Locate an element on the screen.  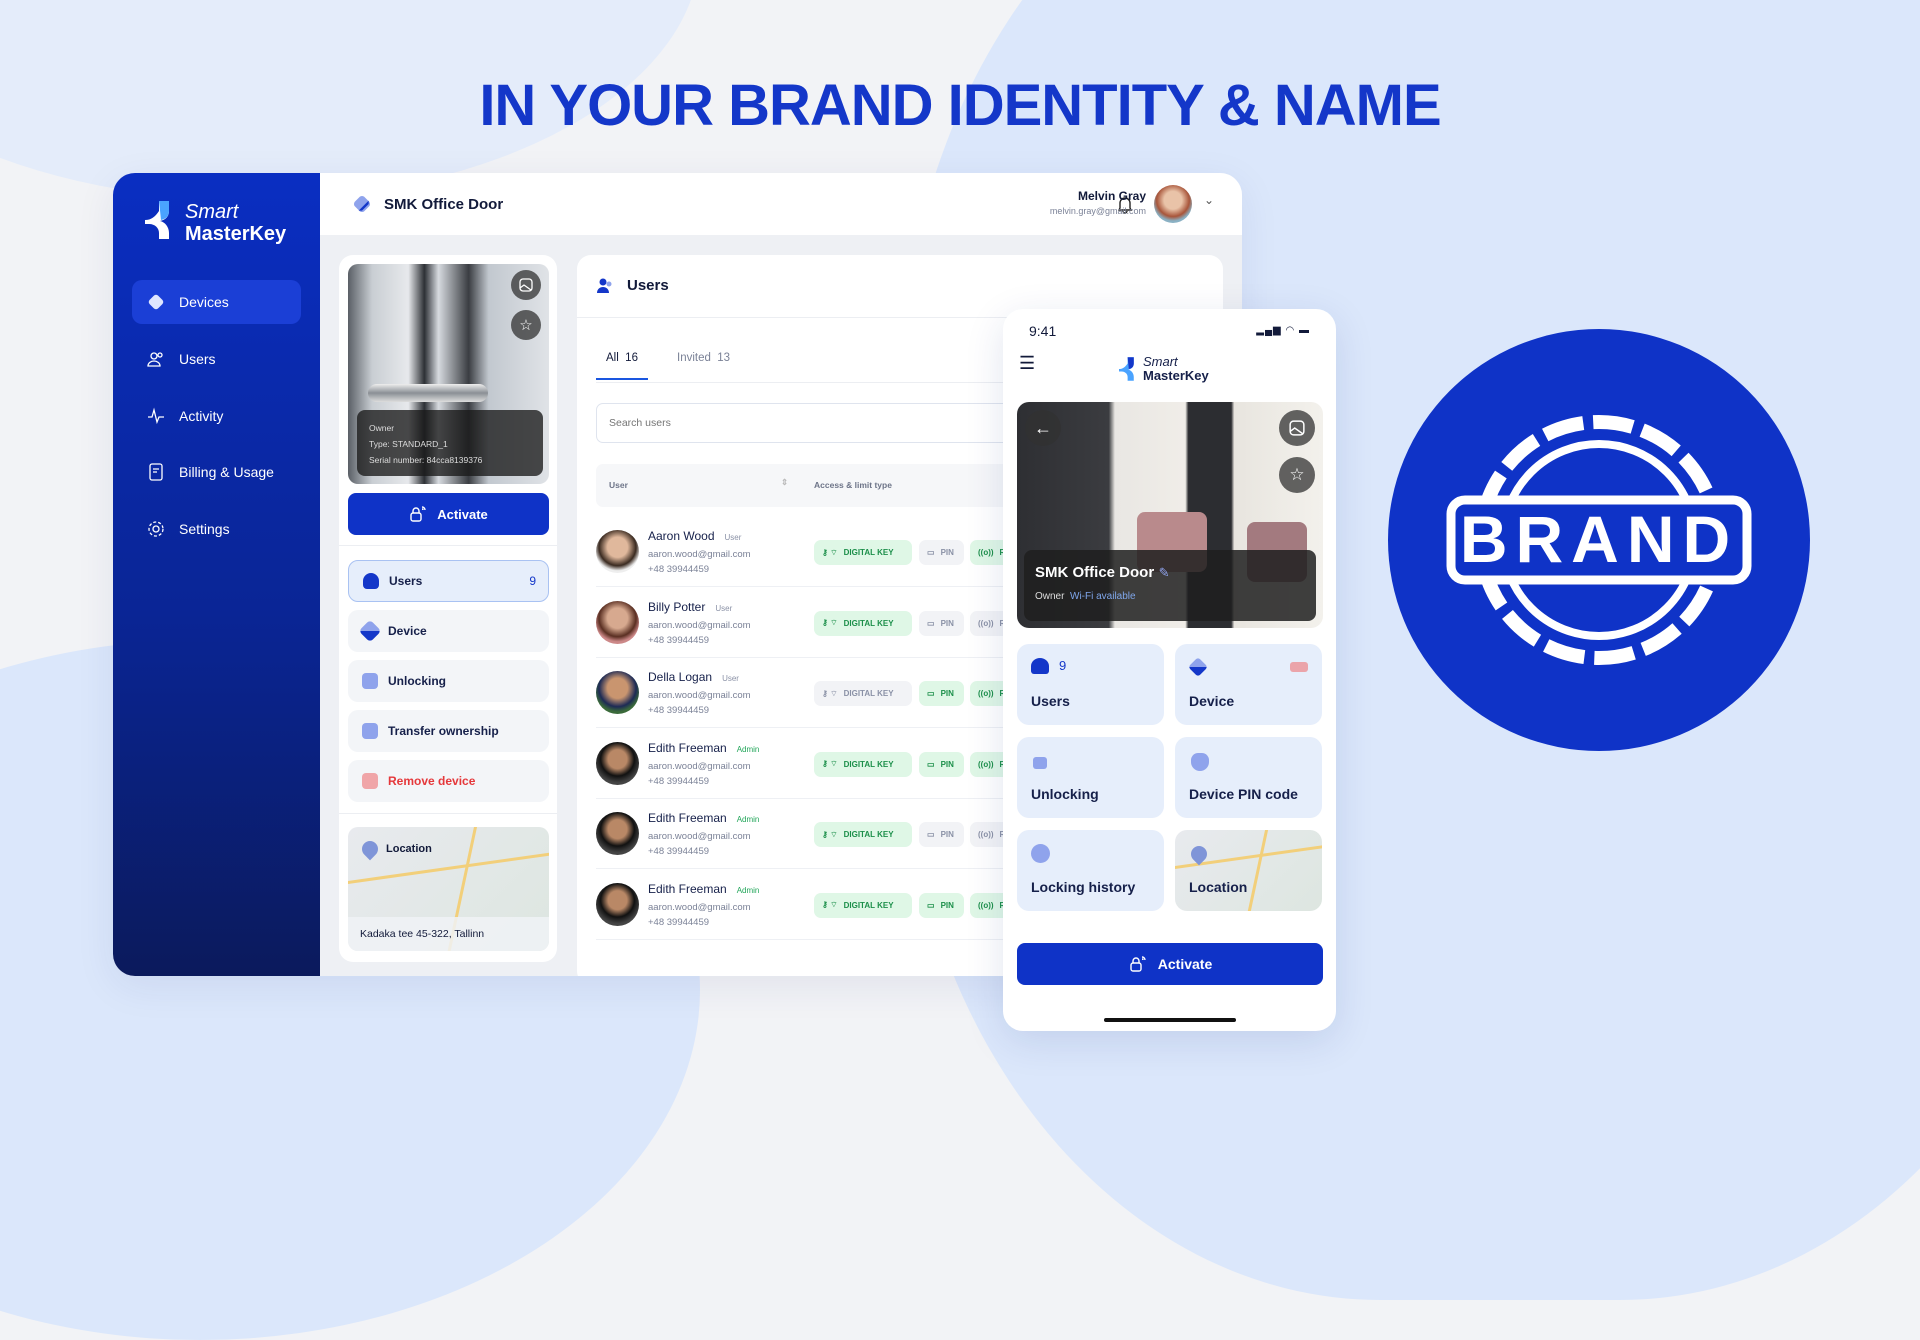
menu-item-device: Device is located at coordinates (448, 631).